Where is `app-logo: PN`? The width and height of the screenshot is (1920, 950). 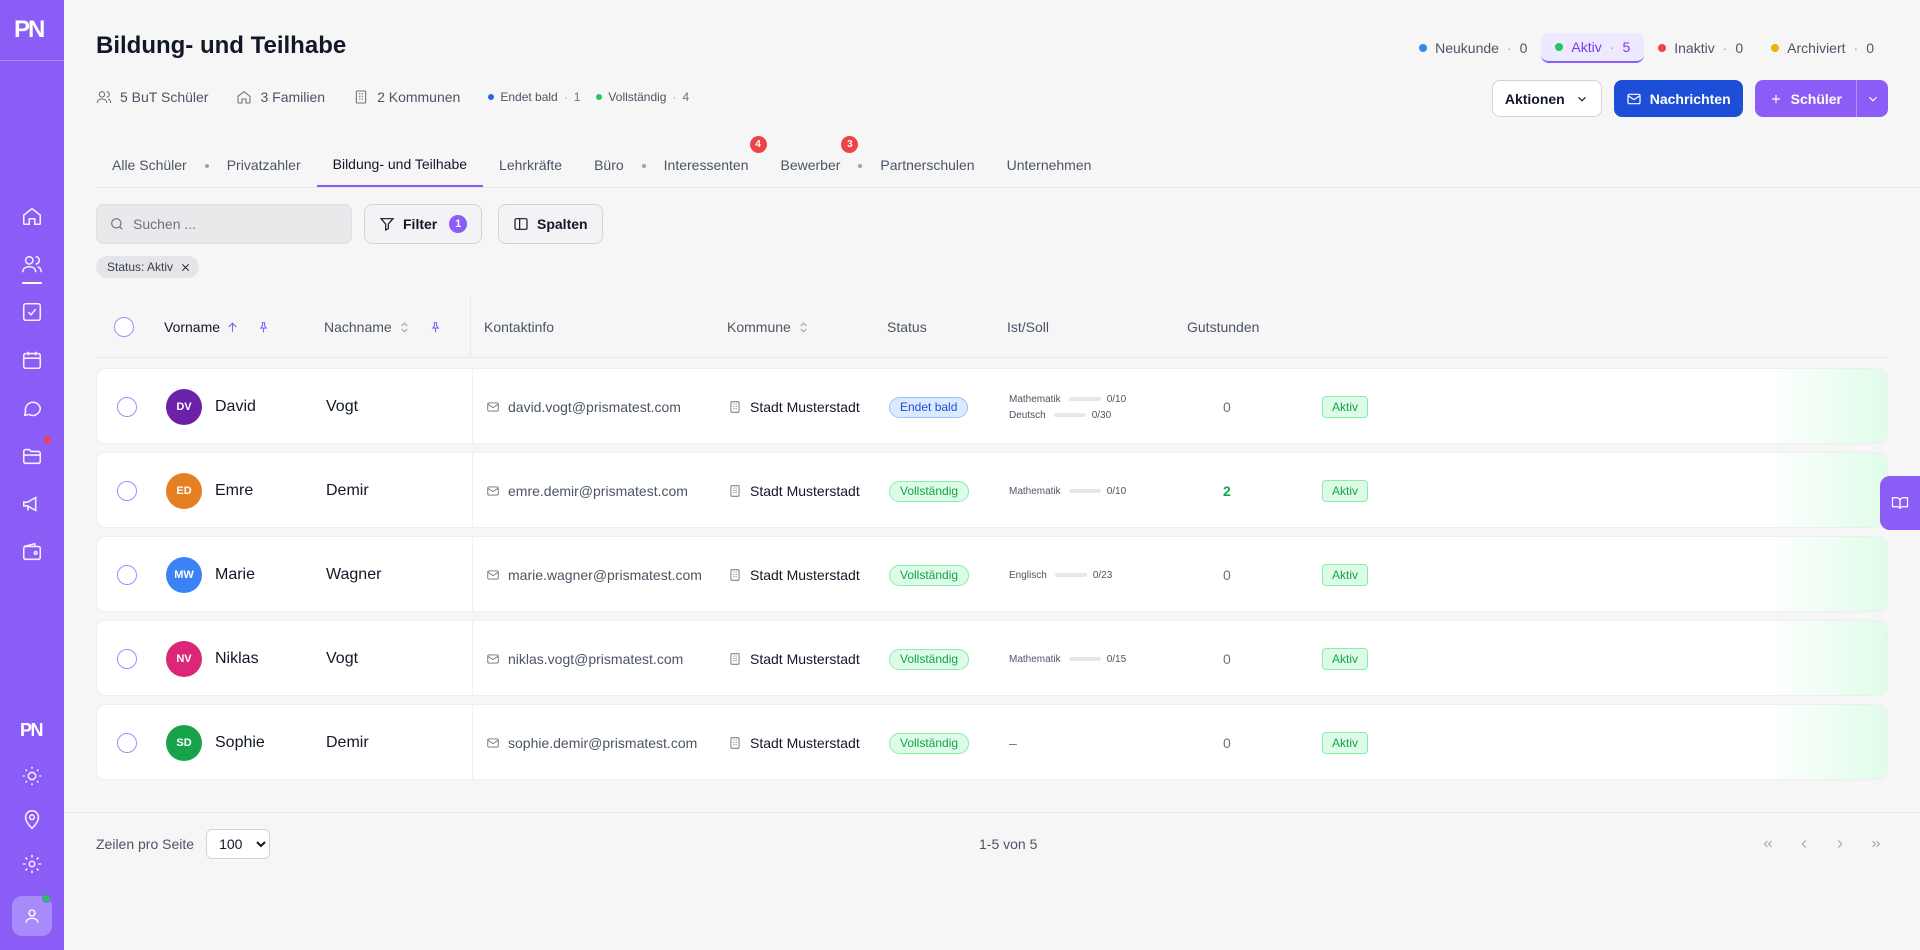 app-logo: PN is located at coordinates (32, 30).